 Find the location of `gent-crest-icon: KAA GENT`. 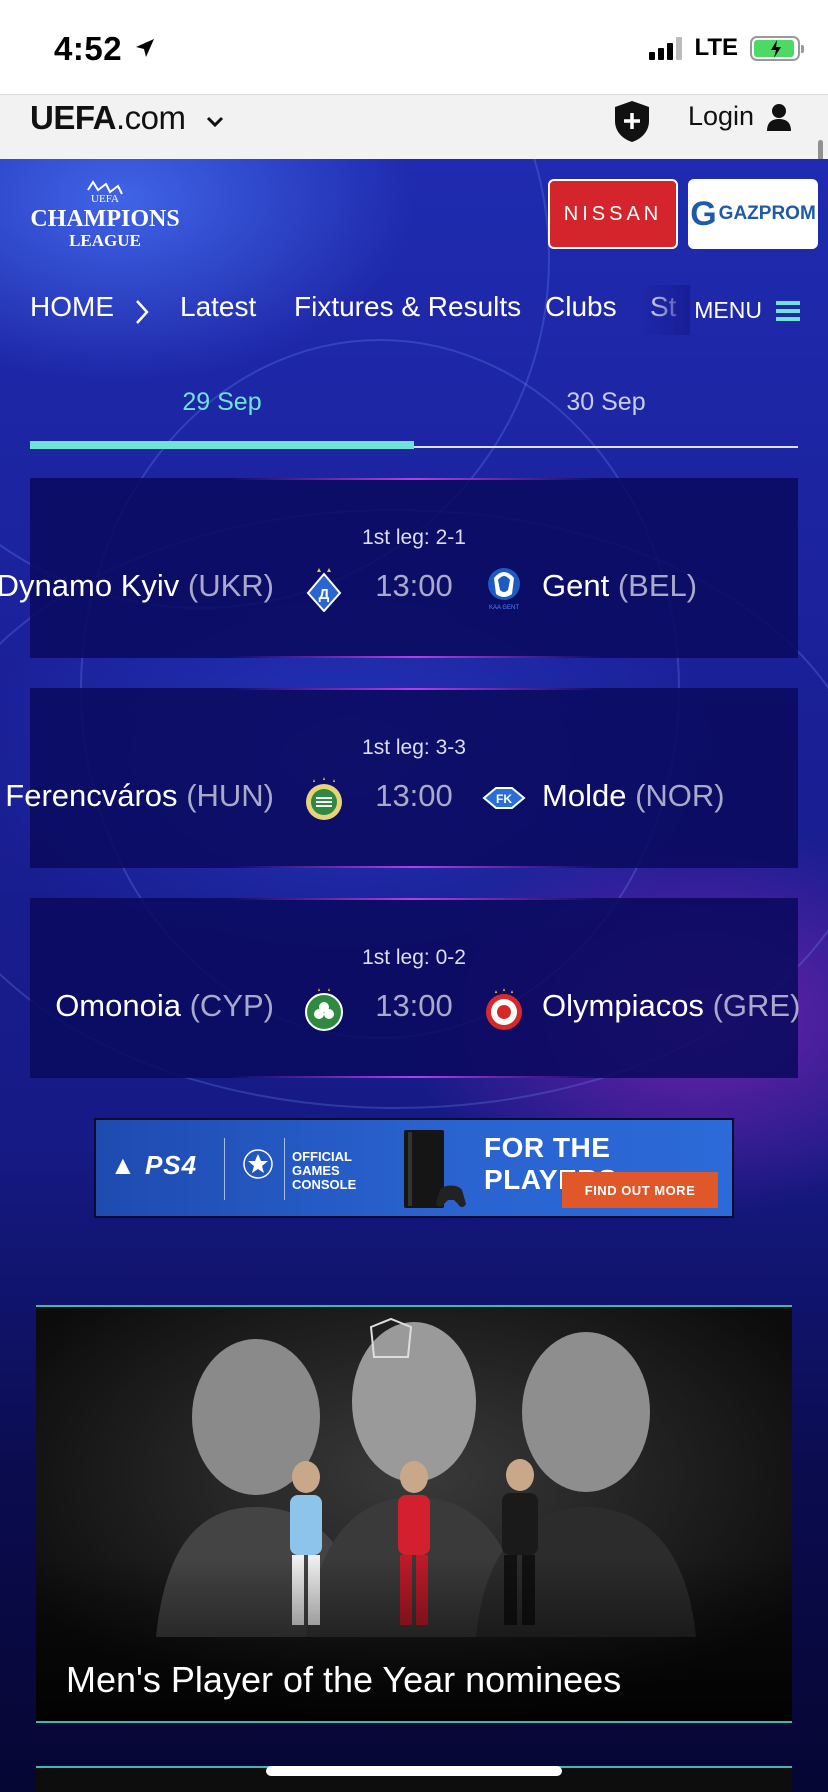

gent-crest-icon: KAA GENT is located at coordinates (504, 589).